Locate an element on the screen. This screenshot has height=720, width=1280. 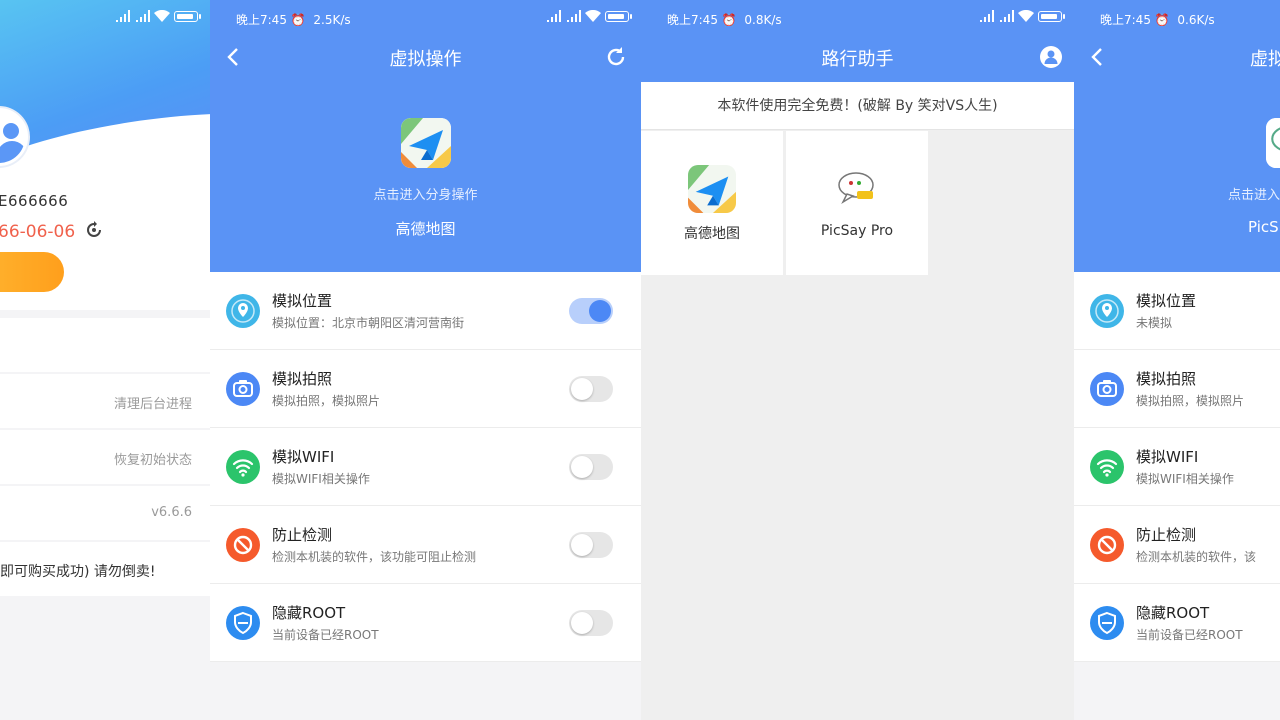
notice-row: 即可购买成功) 请勿倒卖! is located at coordinates (105, 569).